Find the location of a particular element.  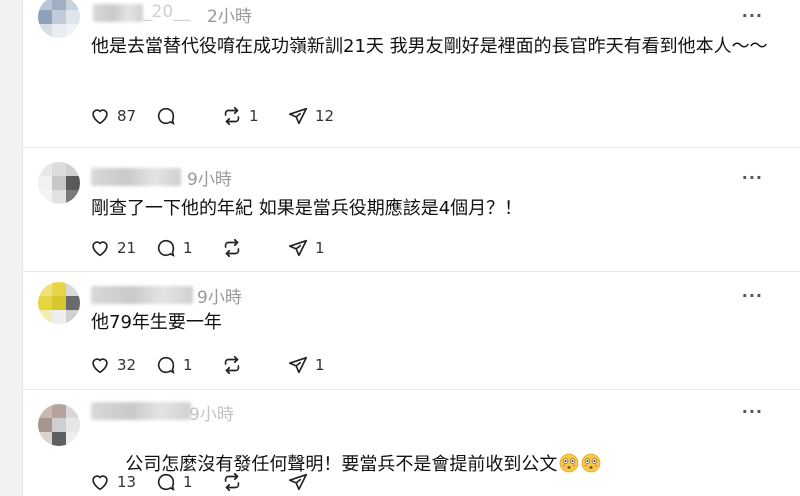

username-partial: _20__ is located at coordinates (166, 12).